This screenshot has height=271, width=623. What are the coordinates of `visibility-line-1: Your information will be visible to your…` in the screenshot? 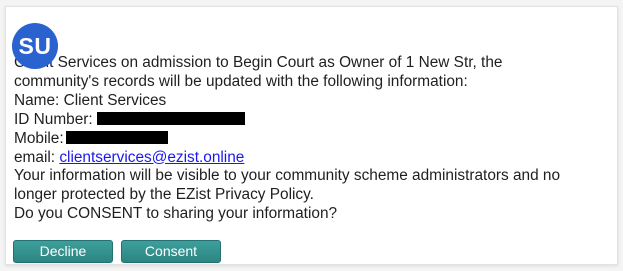 It's located at (287, 176).